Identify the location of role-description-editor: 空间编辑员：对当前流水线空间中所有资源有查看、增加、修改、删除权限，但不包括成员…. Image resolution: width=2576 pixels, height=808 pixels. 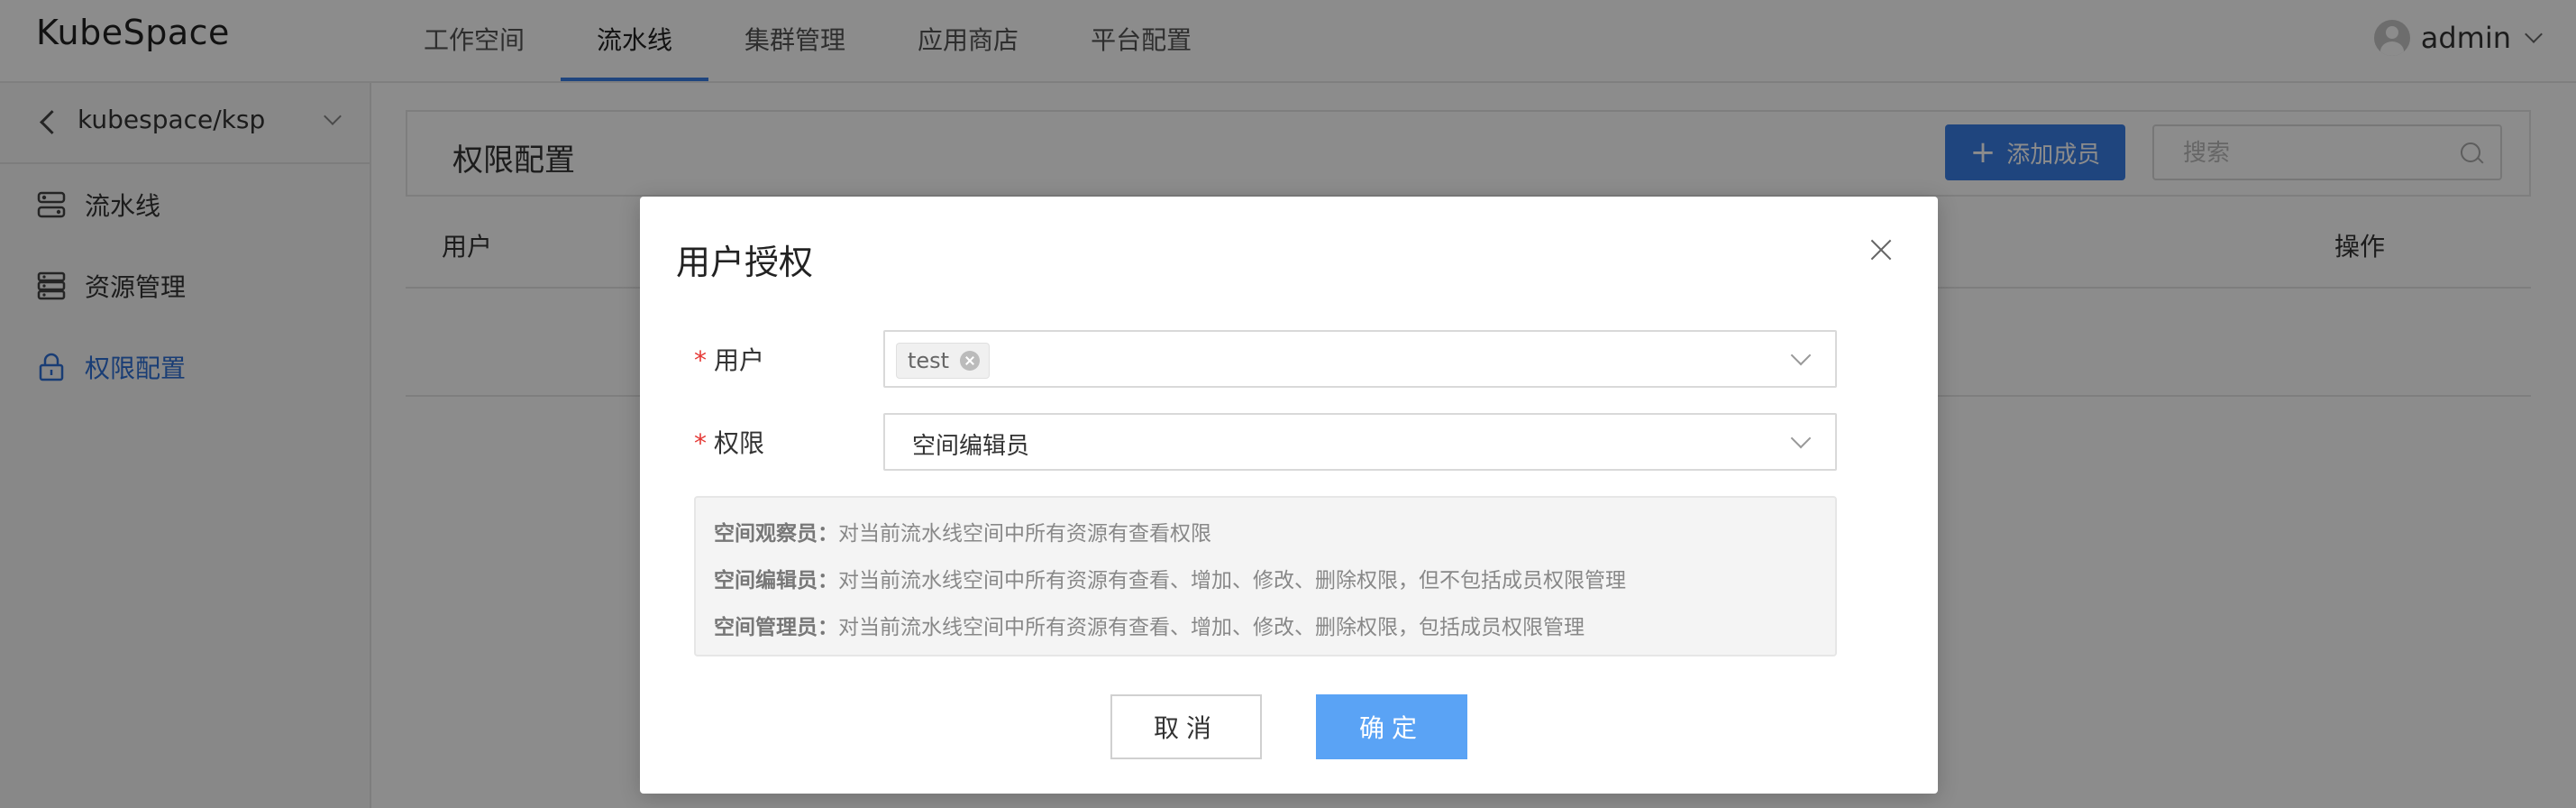
(1170, 578).